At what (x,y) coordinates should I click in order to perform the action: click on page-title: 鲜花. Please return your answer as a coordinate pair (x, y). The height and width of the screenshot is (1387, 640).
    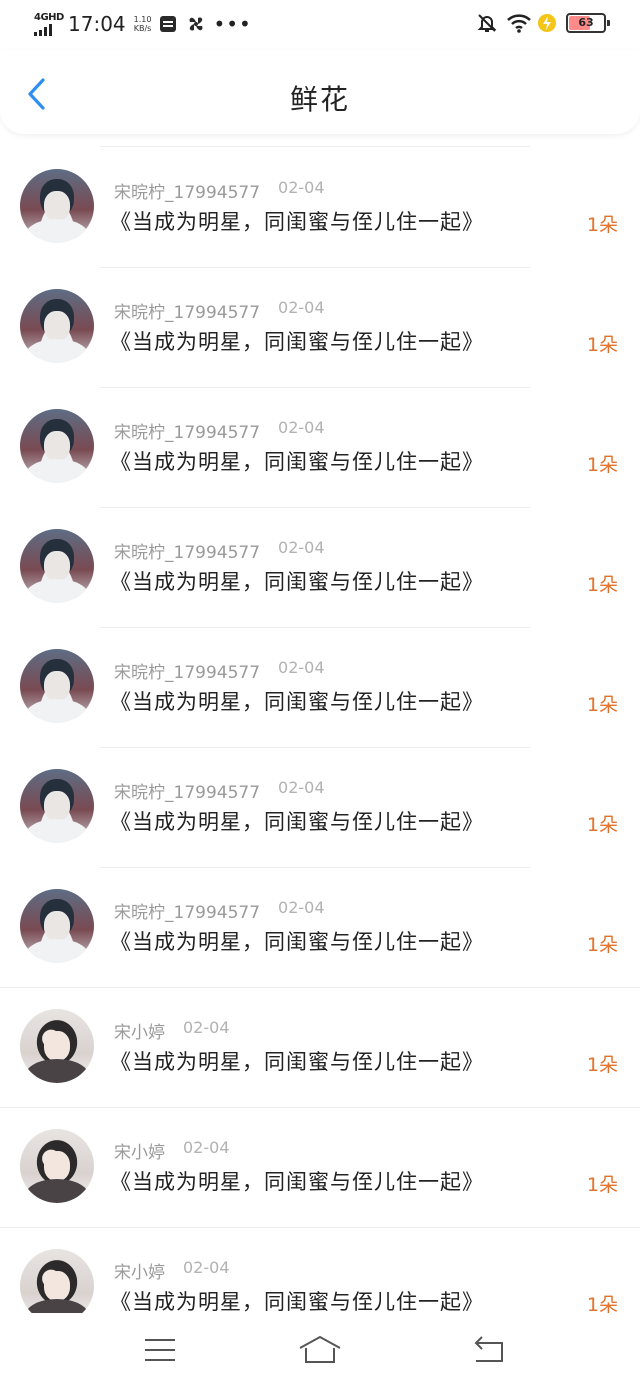
    Looking at the image, I should click on (319, 99).